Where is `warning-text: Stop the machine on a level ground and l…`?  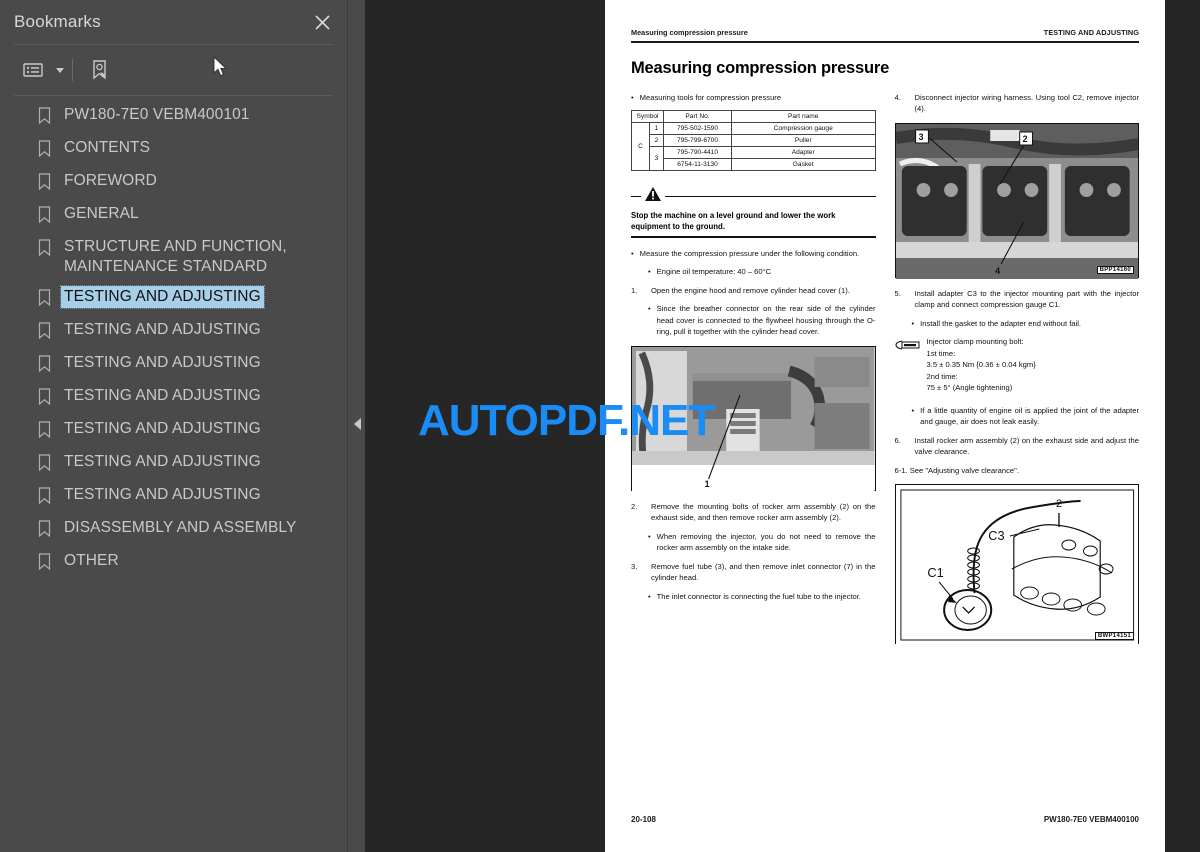
warning-text: Stop the machine on a level ground and l… is located at coordinates (733, 221).